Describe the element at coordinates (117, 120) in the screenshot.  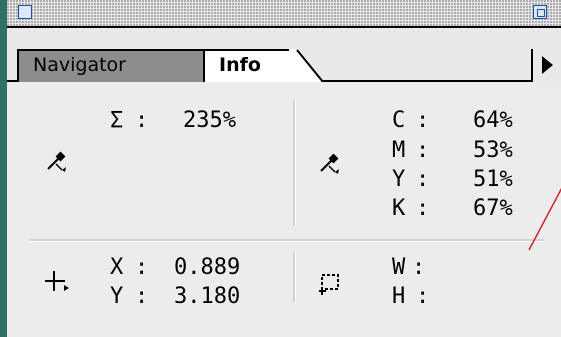
I see `total-ink-label: Σ` at that location.